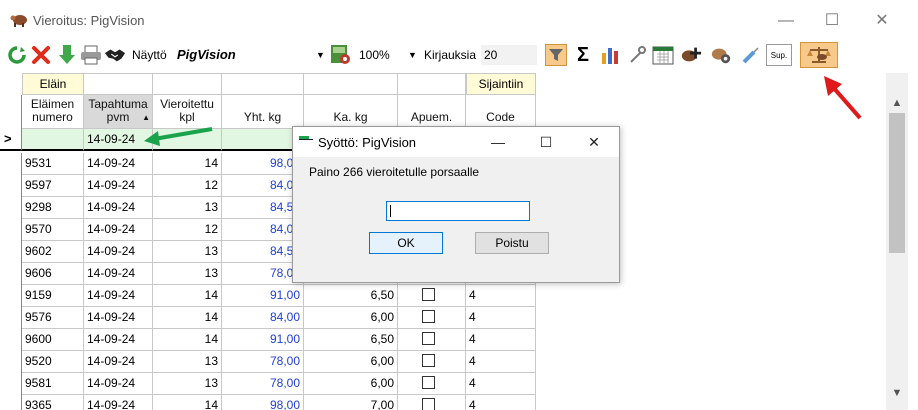 This screenshot has height=410, width=918. I want to click on download-icon, so click(67, 55).